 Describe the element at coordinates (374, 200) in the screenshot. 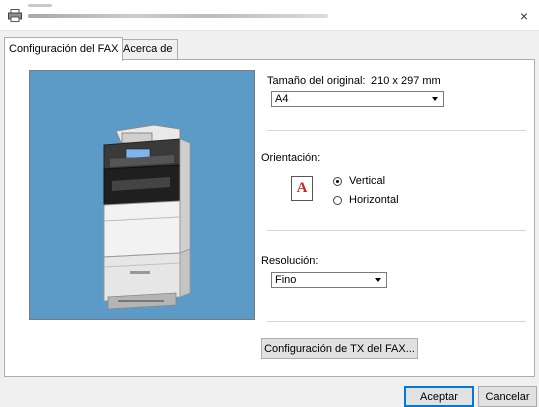

I see `radio-label: Horizontal` at that location.